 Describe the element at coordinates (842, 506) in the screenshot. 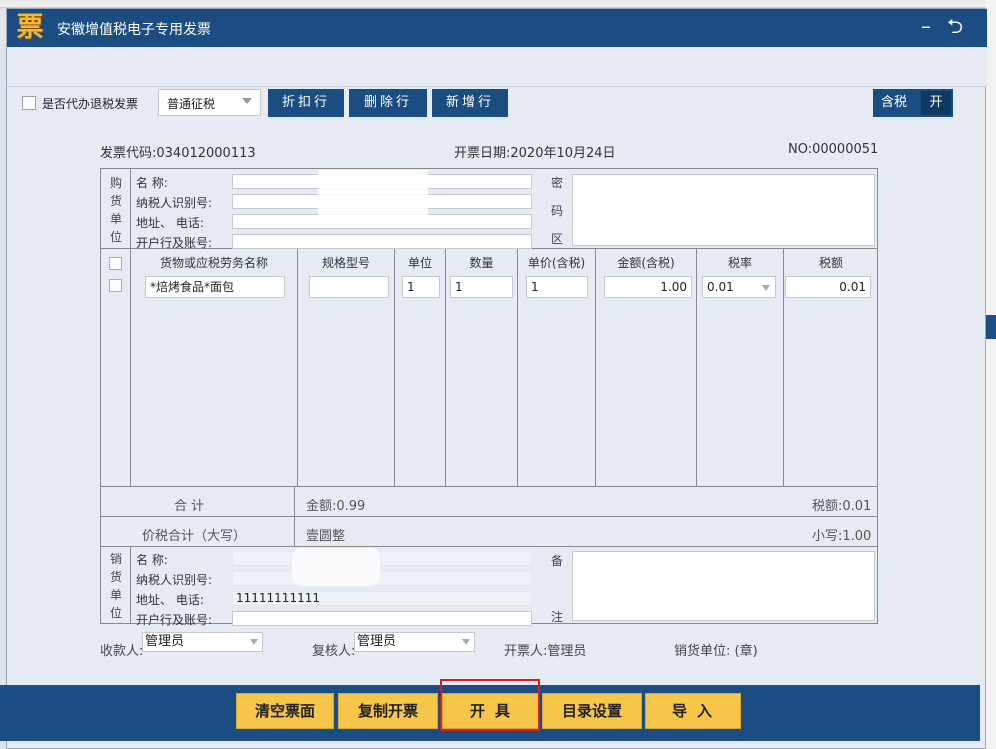

I see `total-tax: 税额:0.01` at that location.